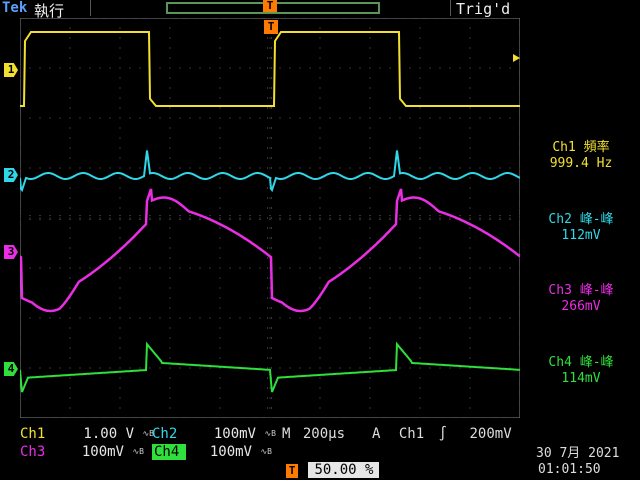 The image size is (640, 480). What do you see at coordinates (490, 434) in the screenshot?
I see `trigger-level: 200mV` at bounding box center [490, 434].